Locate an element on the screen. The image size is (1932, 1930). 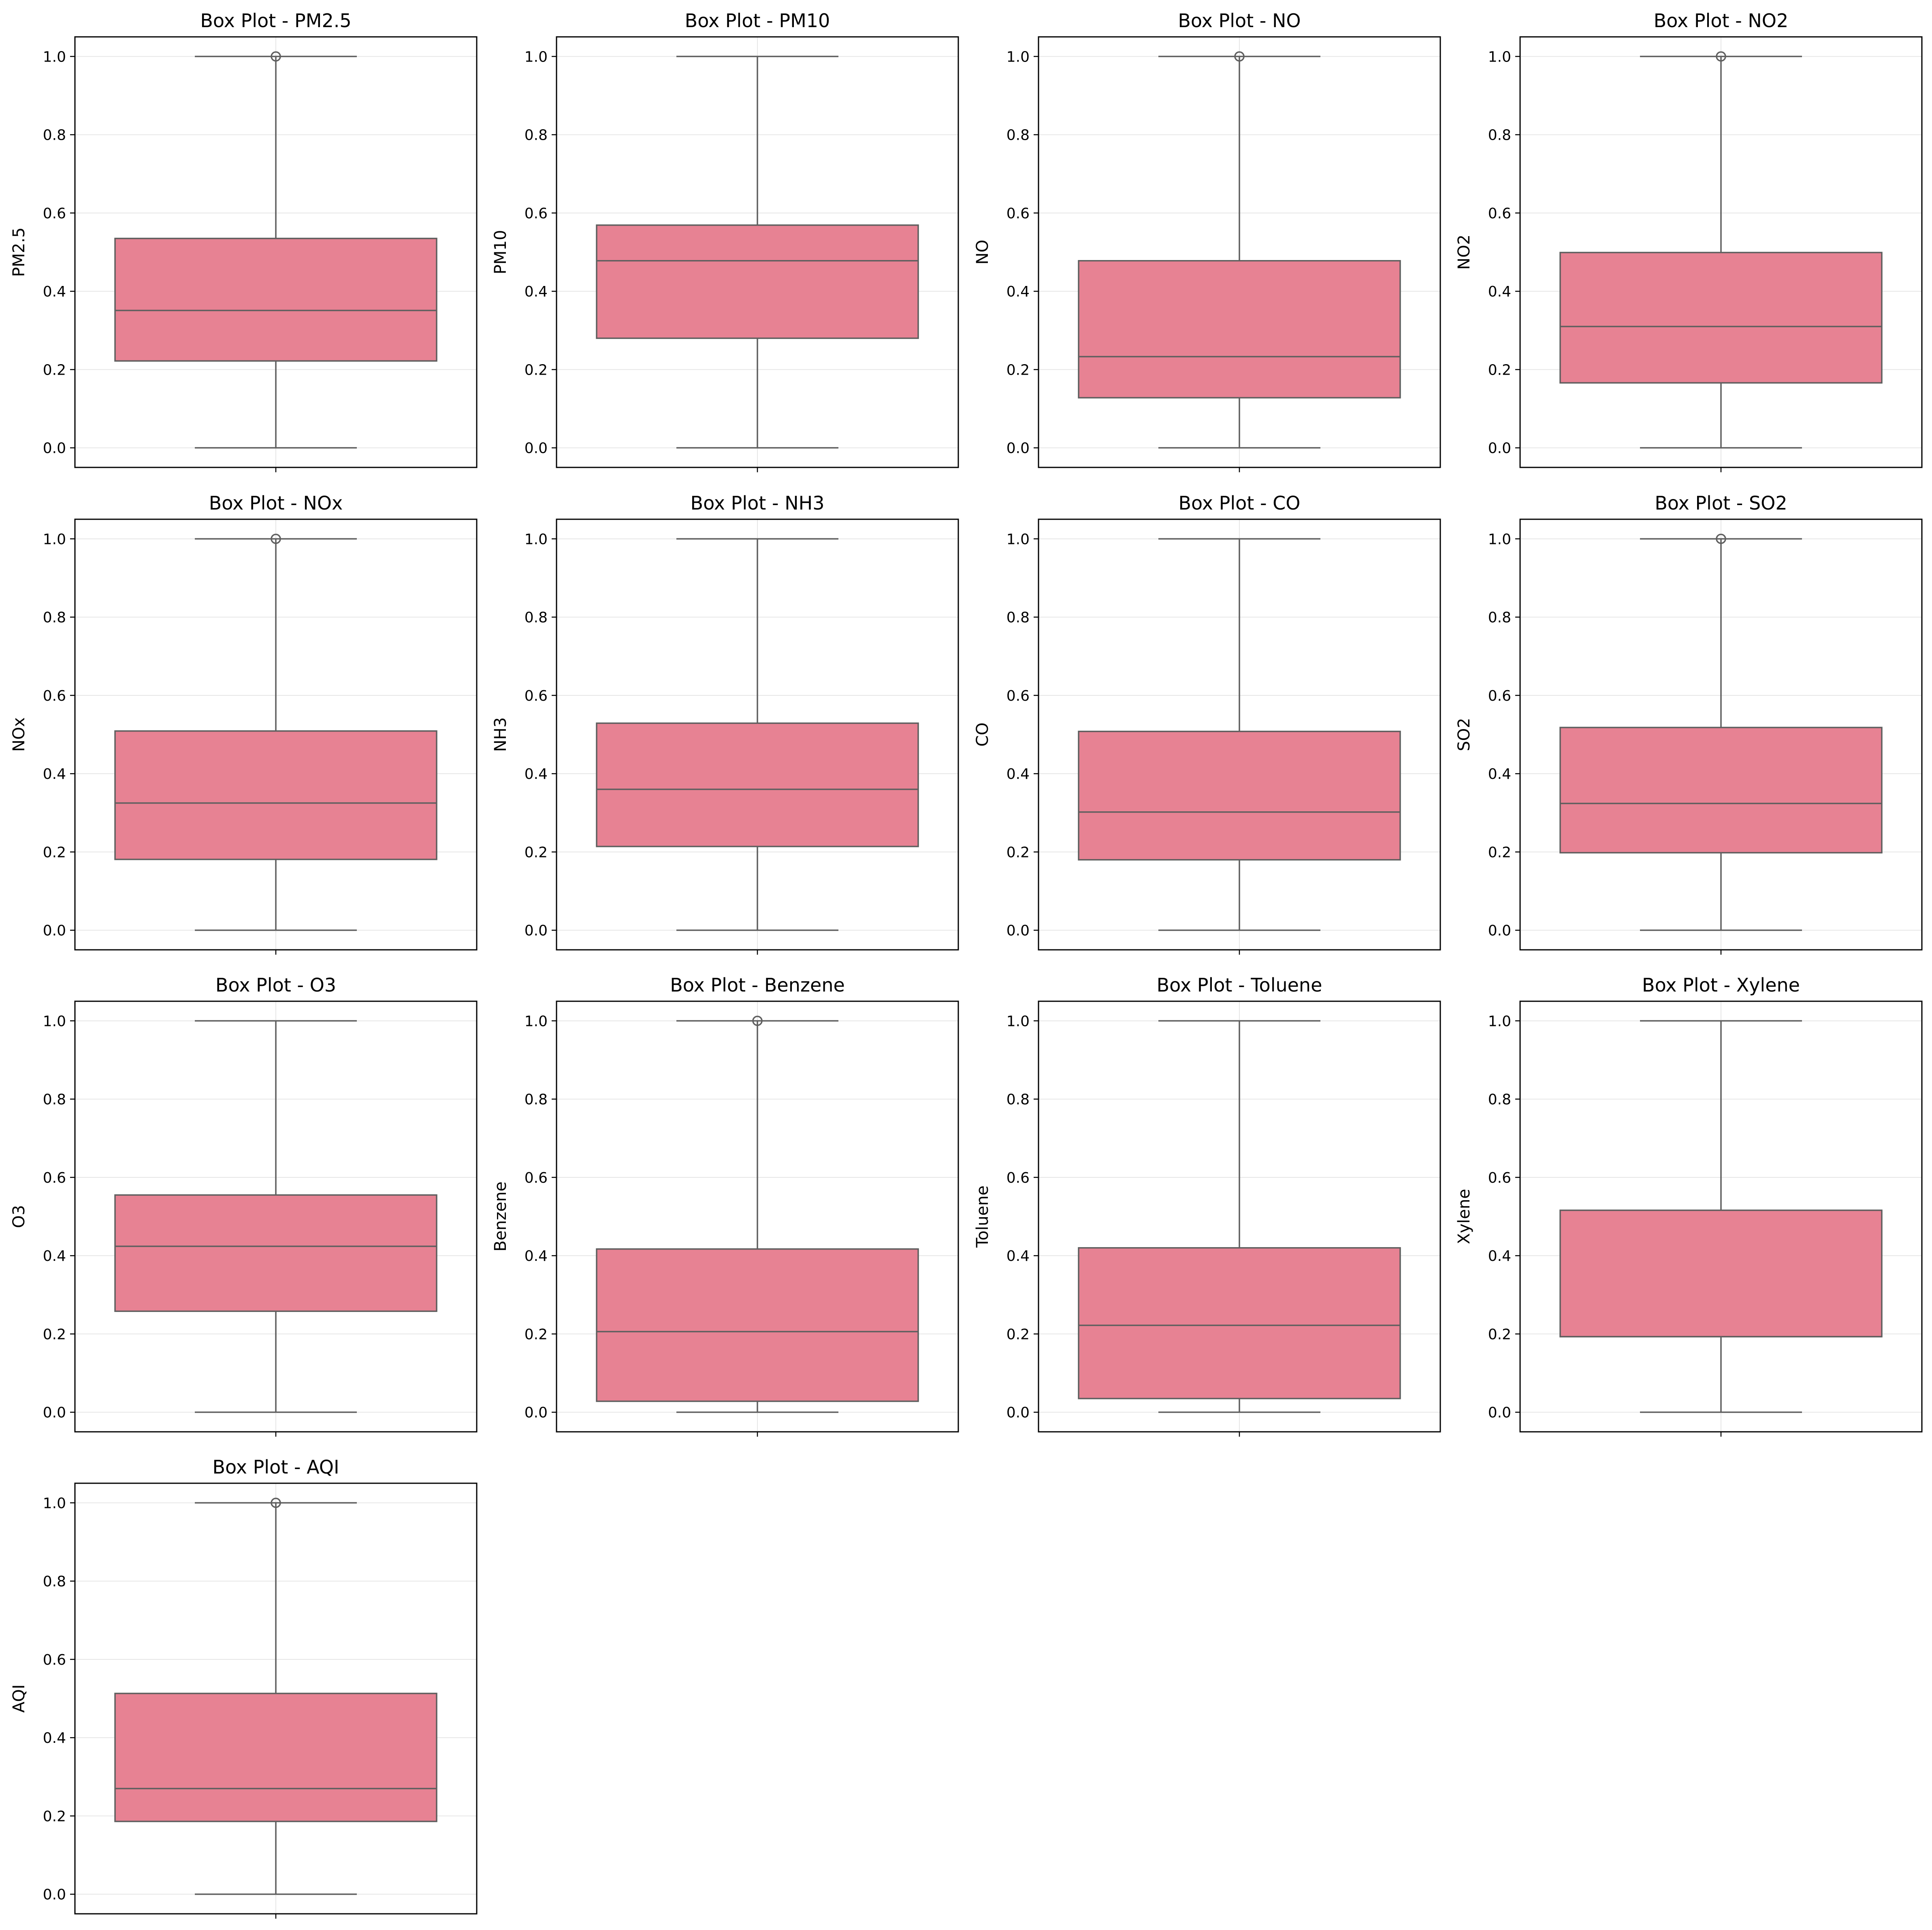
y-axis-label: Xylene is located at coordinates (1465, 1216).